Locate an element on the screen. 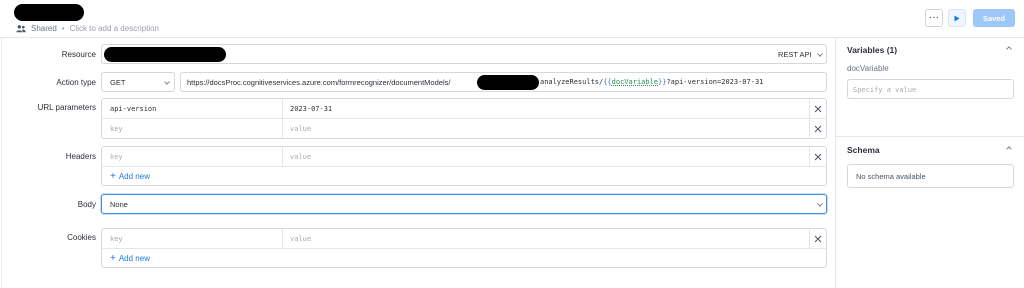 Image resolution: width=1024 pixels, height=288 pixels. saved-label: Saved is located at coordinates (994, 18).